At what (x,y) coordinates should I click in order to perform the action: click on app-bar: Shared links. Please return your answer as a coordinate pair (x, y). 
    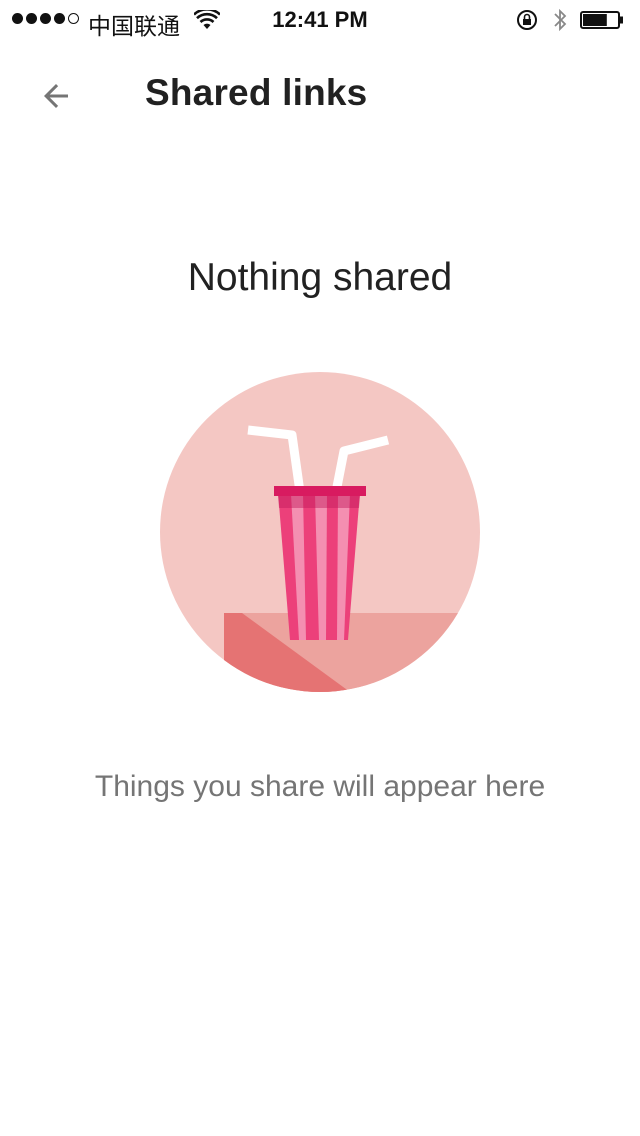
    Looking at the image, I should click on (320, 96).